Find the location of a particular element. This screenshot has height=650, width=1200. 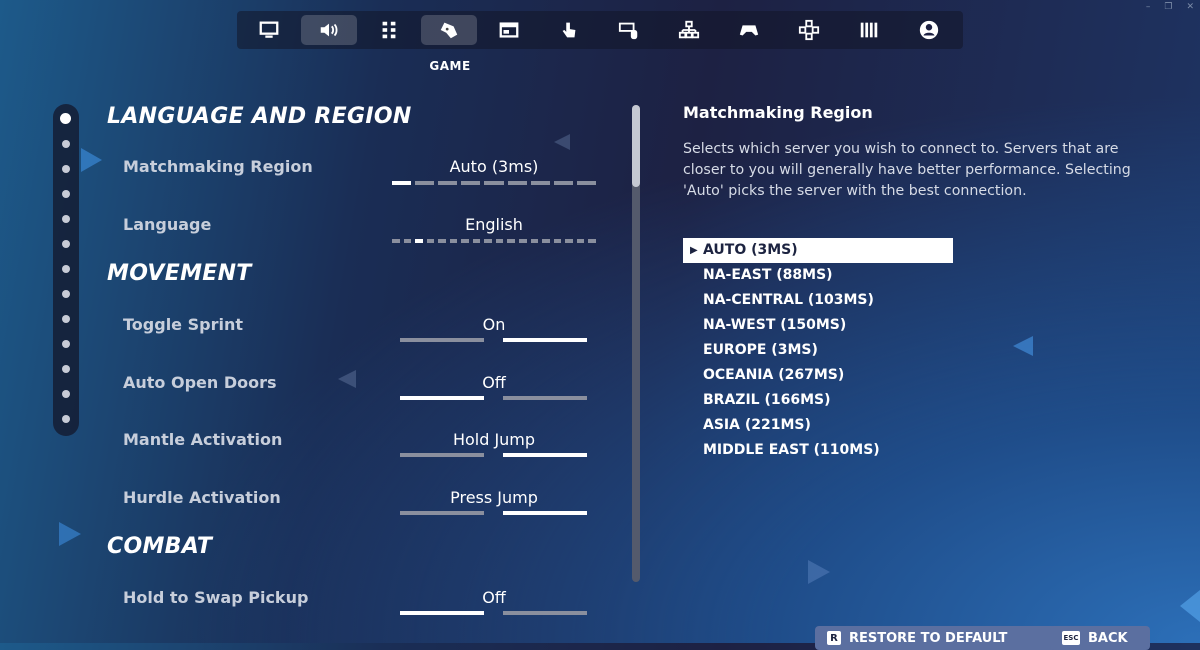

region-option: BRAZIL (166MS) is located at coordinates (818, 400).